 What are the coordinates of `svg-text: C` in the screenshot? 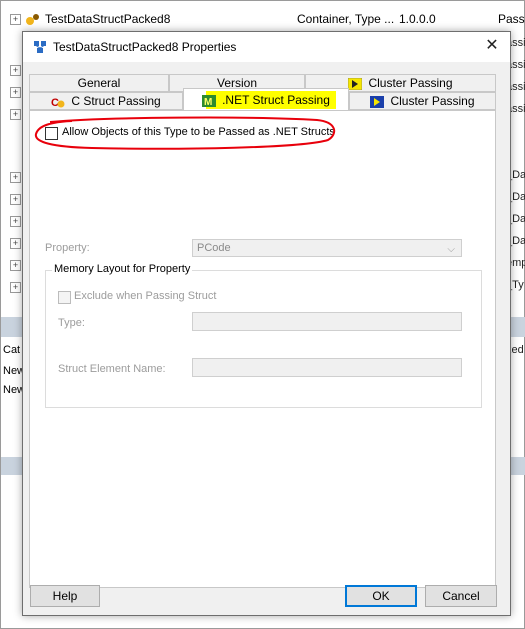 It's located at (55, 102).